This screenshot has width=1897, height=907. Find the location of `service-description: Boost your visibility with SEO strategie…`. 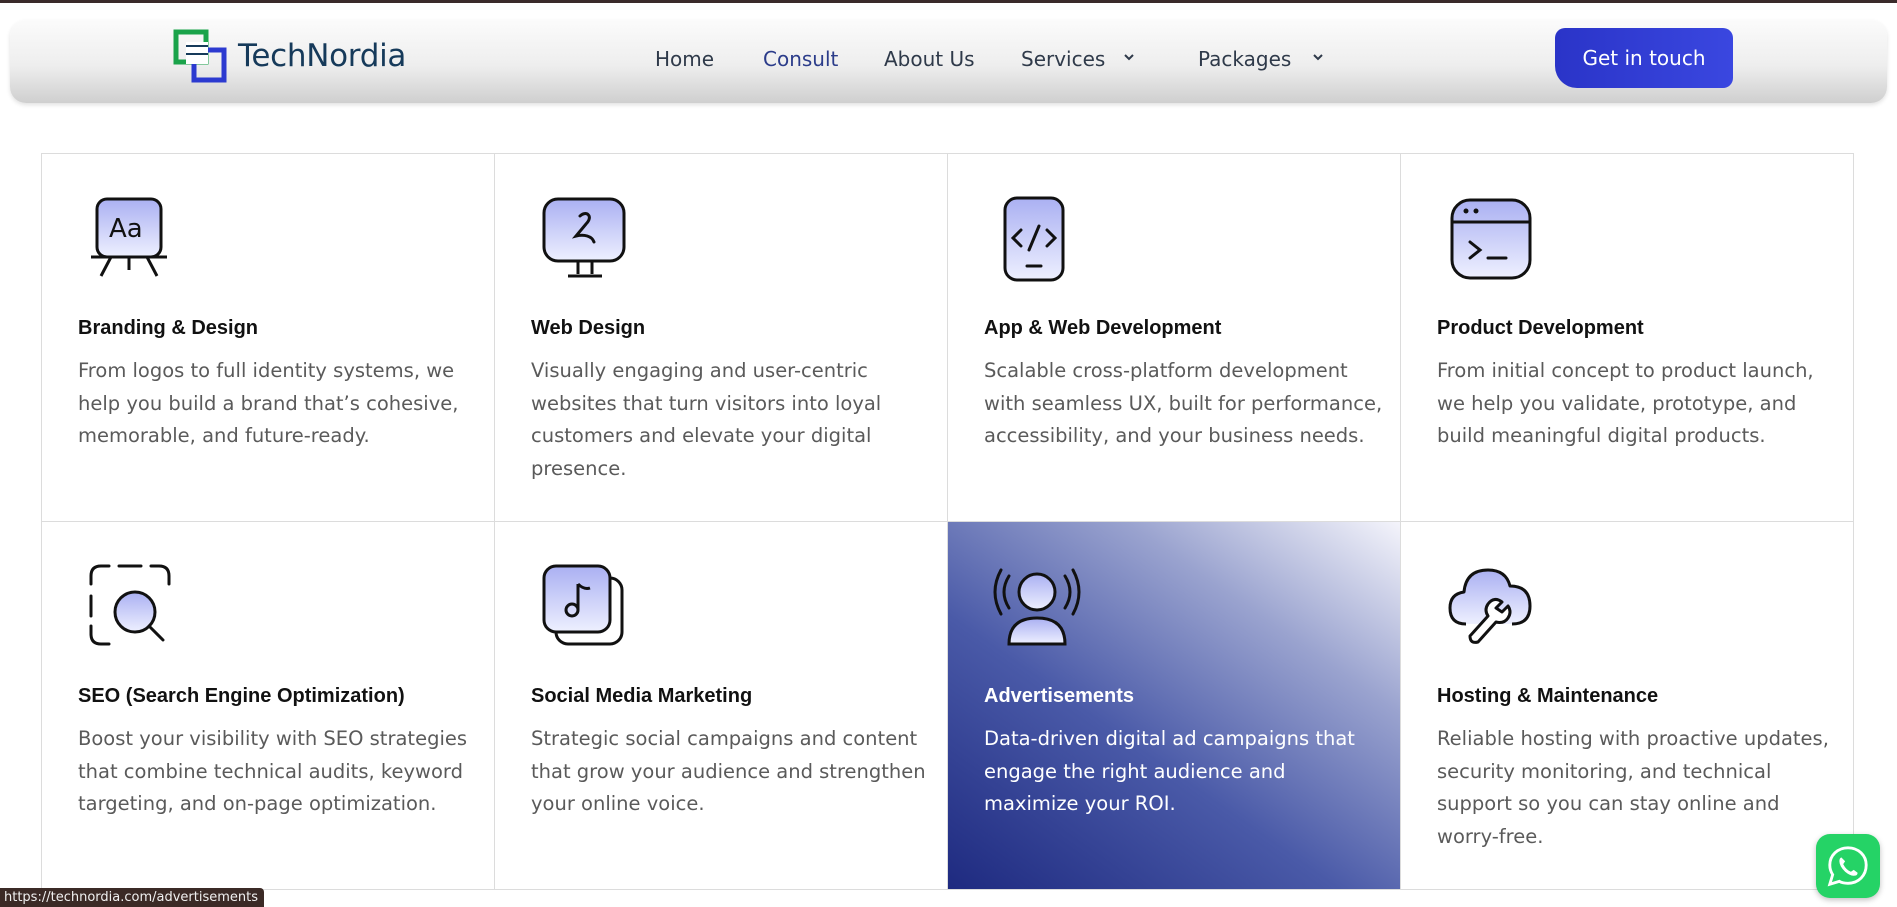

service-description: Boost your visibility with SEO strategie… is located at coordinates (273, 771).